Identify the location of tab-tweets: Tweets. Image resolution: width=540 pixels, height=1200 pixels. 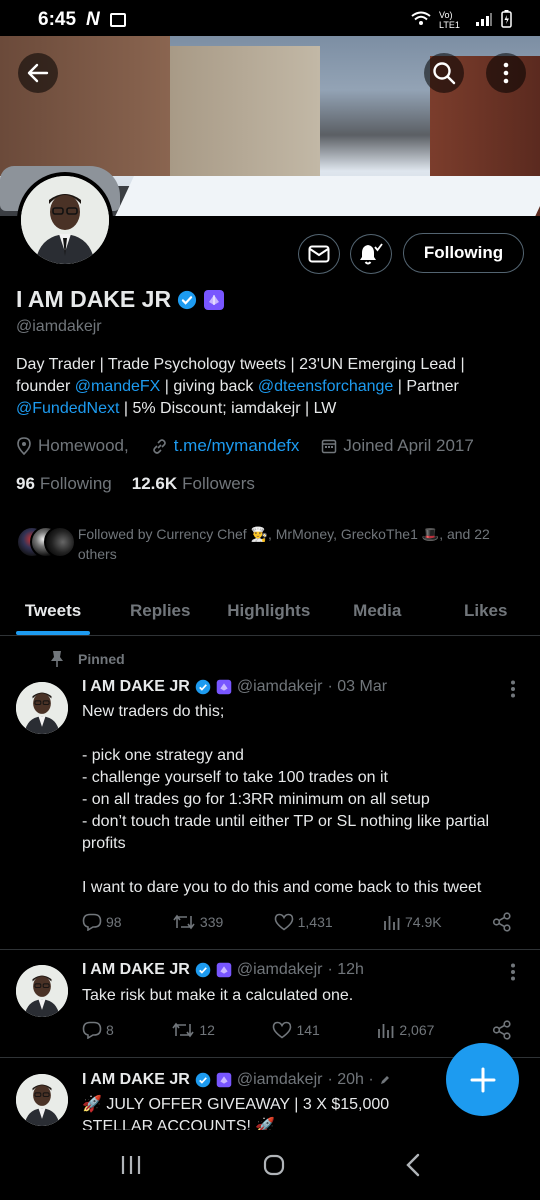
(53, 610).